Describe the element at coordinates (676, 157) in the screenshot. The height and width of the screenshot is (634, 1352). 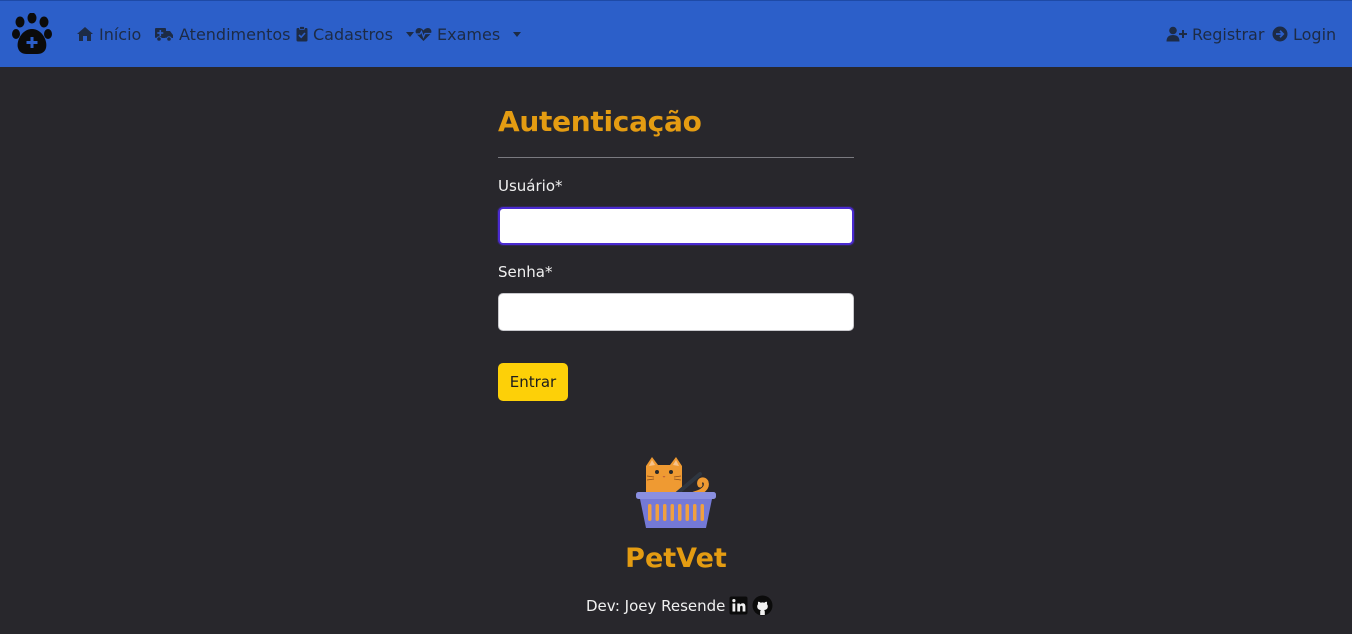
I see `title-divider` at that location.